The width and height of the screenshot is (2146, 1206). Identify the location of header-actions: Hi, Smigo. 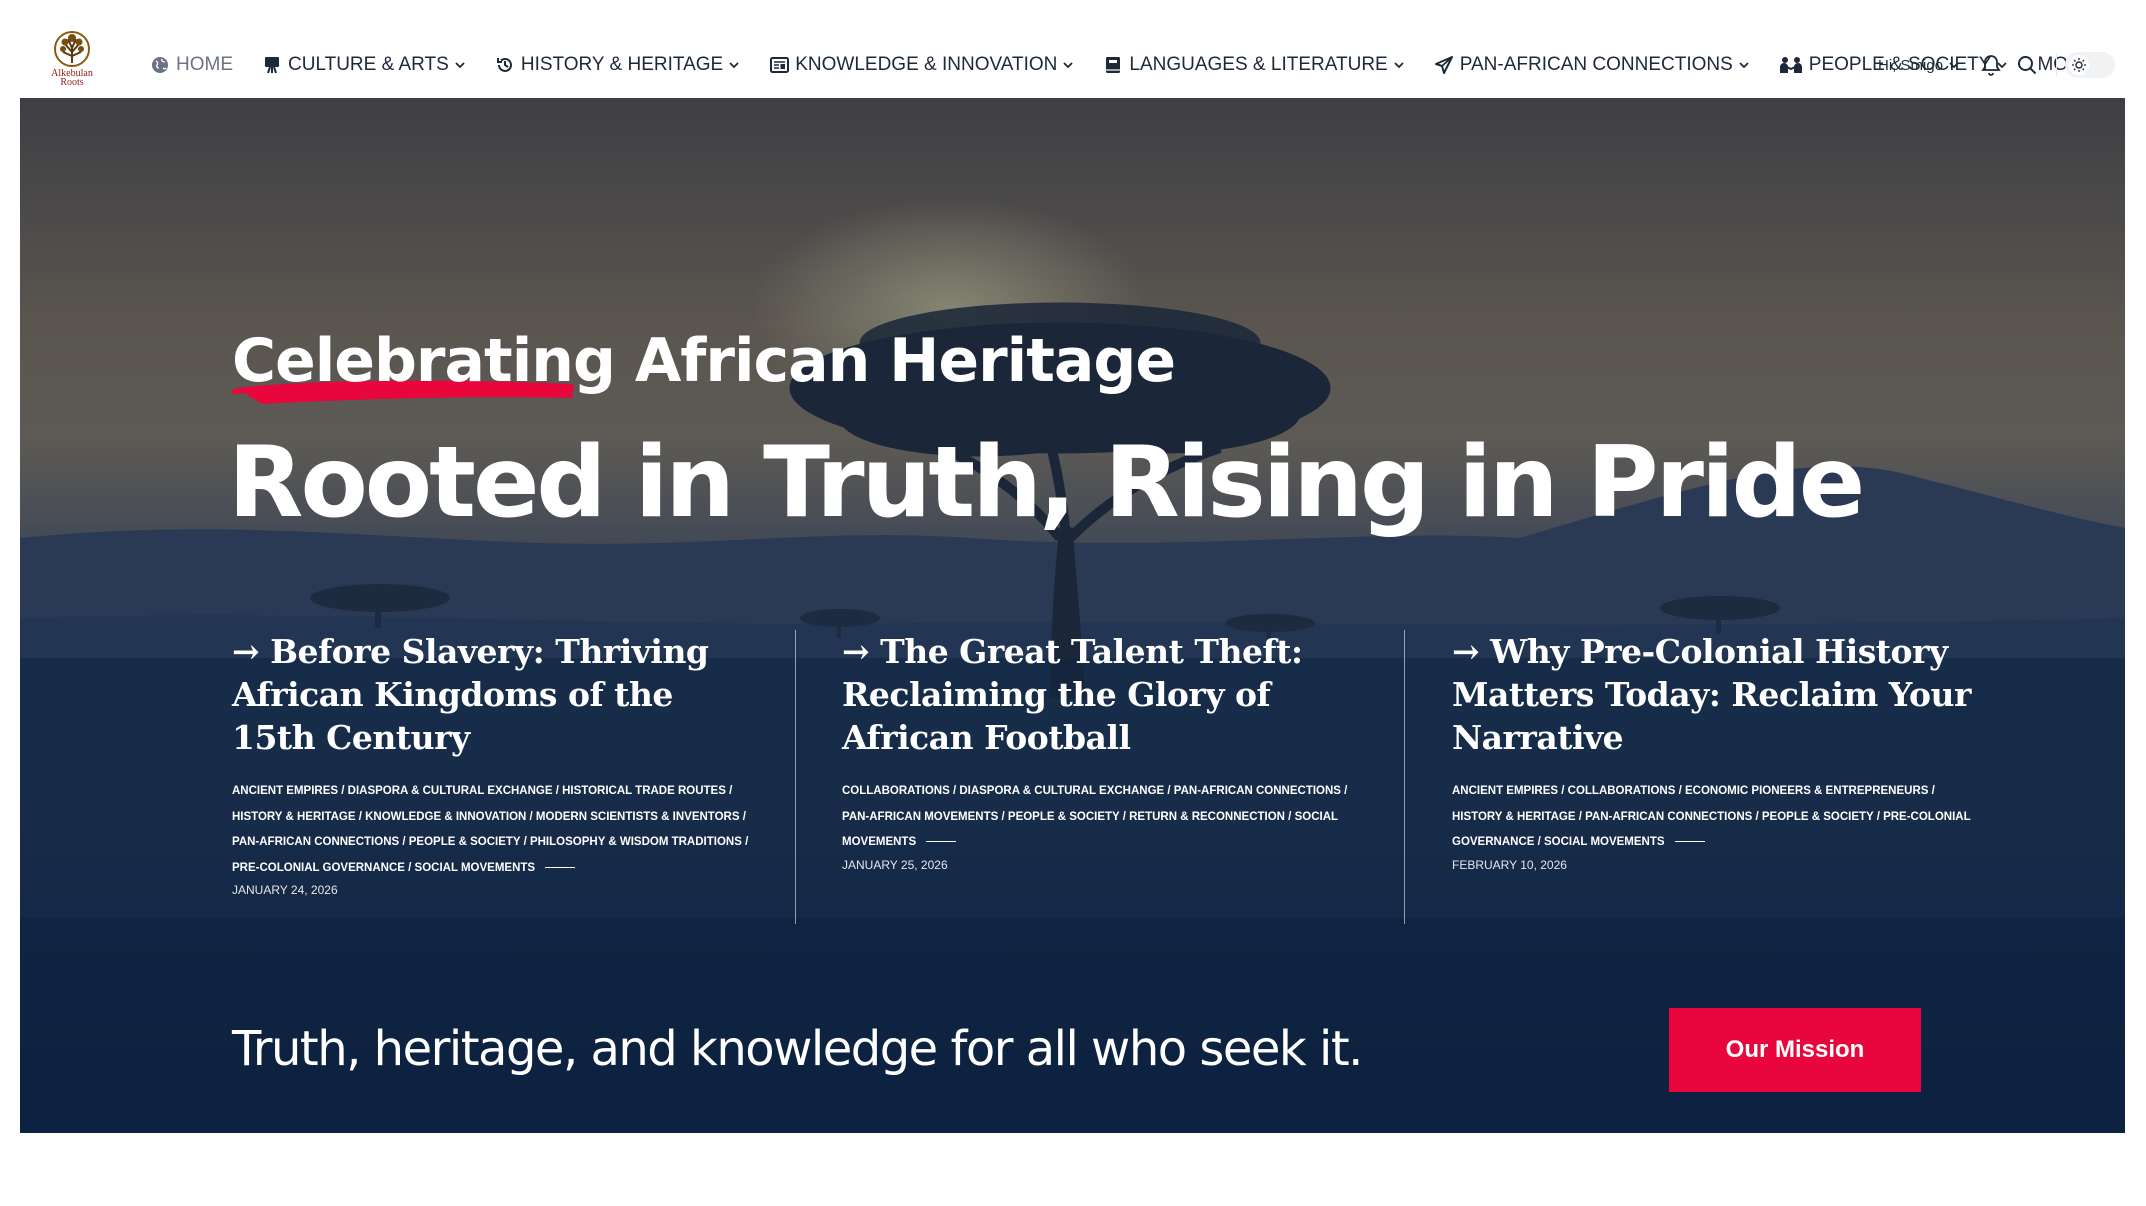
(1997, 65).